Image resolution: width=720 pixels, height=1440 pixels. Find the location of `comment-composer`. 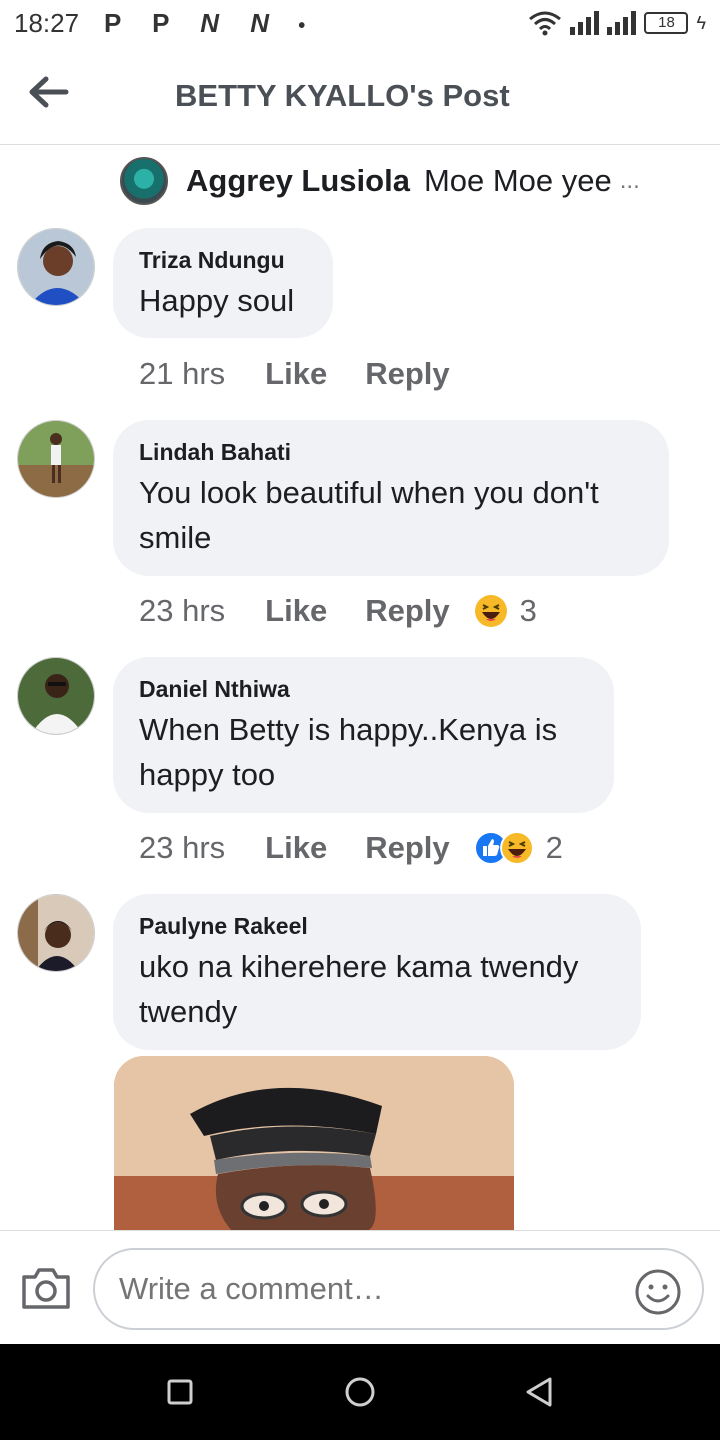

comment-composer is located at coordinates (360, 1287).